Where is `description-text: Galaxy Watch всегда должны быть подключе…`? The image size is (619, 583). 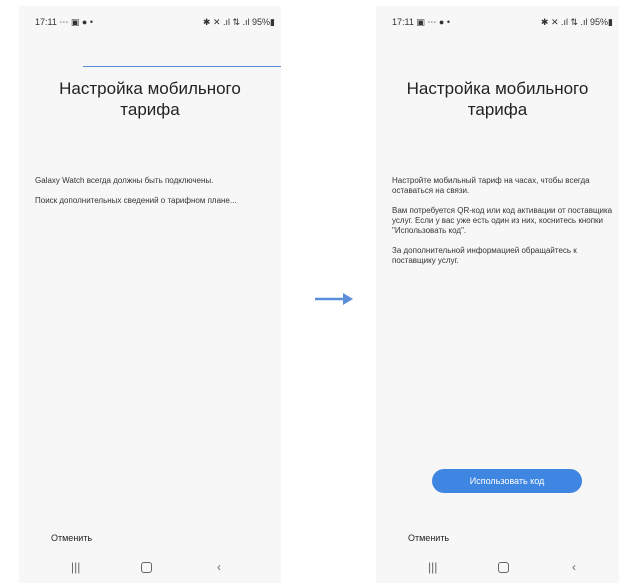 description-text: Galaxy Watch всегда должны быть подключе… is located at coordinates (153, 196).